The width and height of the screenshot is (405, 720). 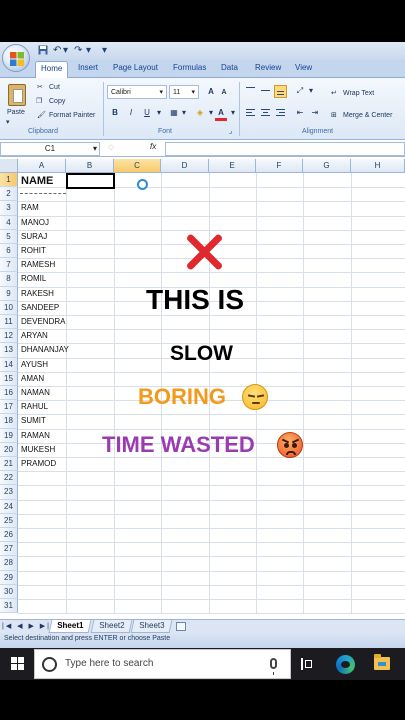 What do you see at coordinates (9, 208) in the screenshot?
I see `row-header-3: 3` at bounding box center [9, 208].